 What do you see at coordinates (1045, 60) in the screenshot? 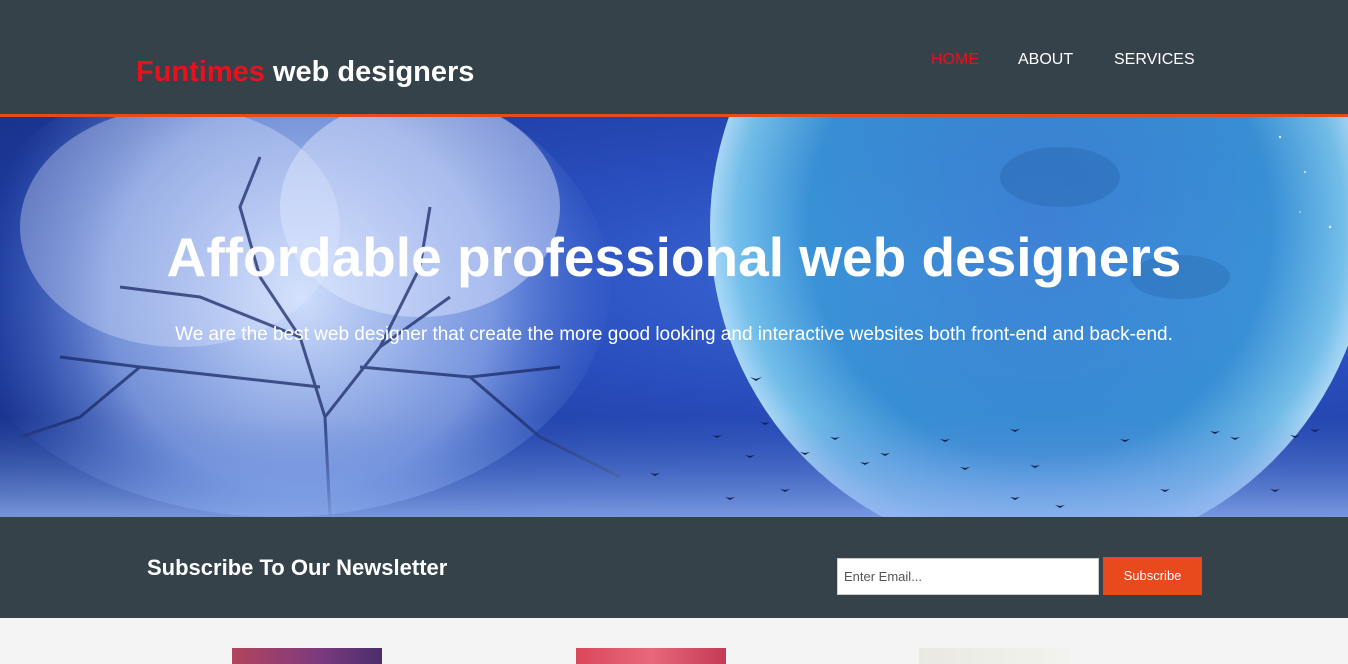
I see `nav-about-link: ABOUT` at bounding box center [1045, 60].